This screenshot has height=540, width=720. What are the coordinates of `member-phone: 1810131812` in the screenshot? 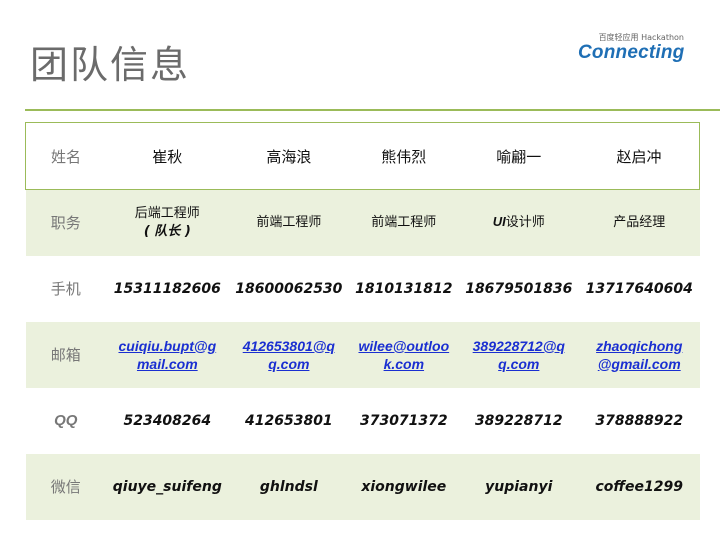 It's located at (404, 288).